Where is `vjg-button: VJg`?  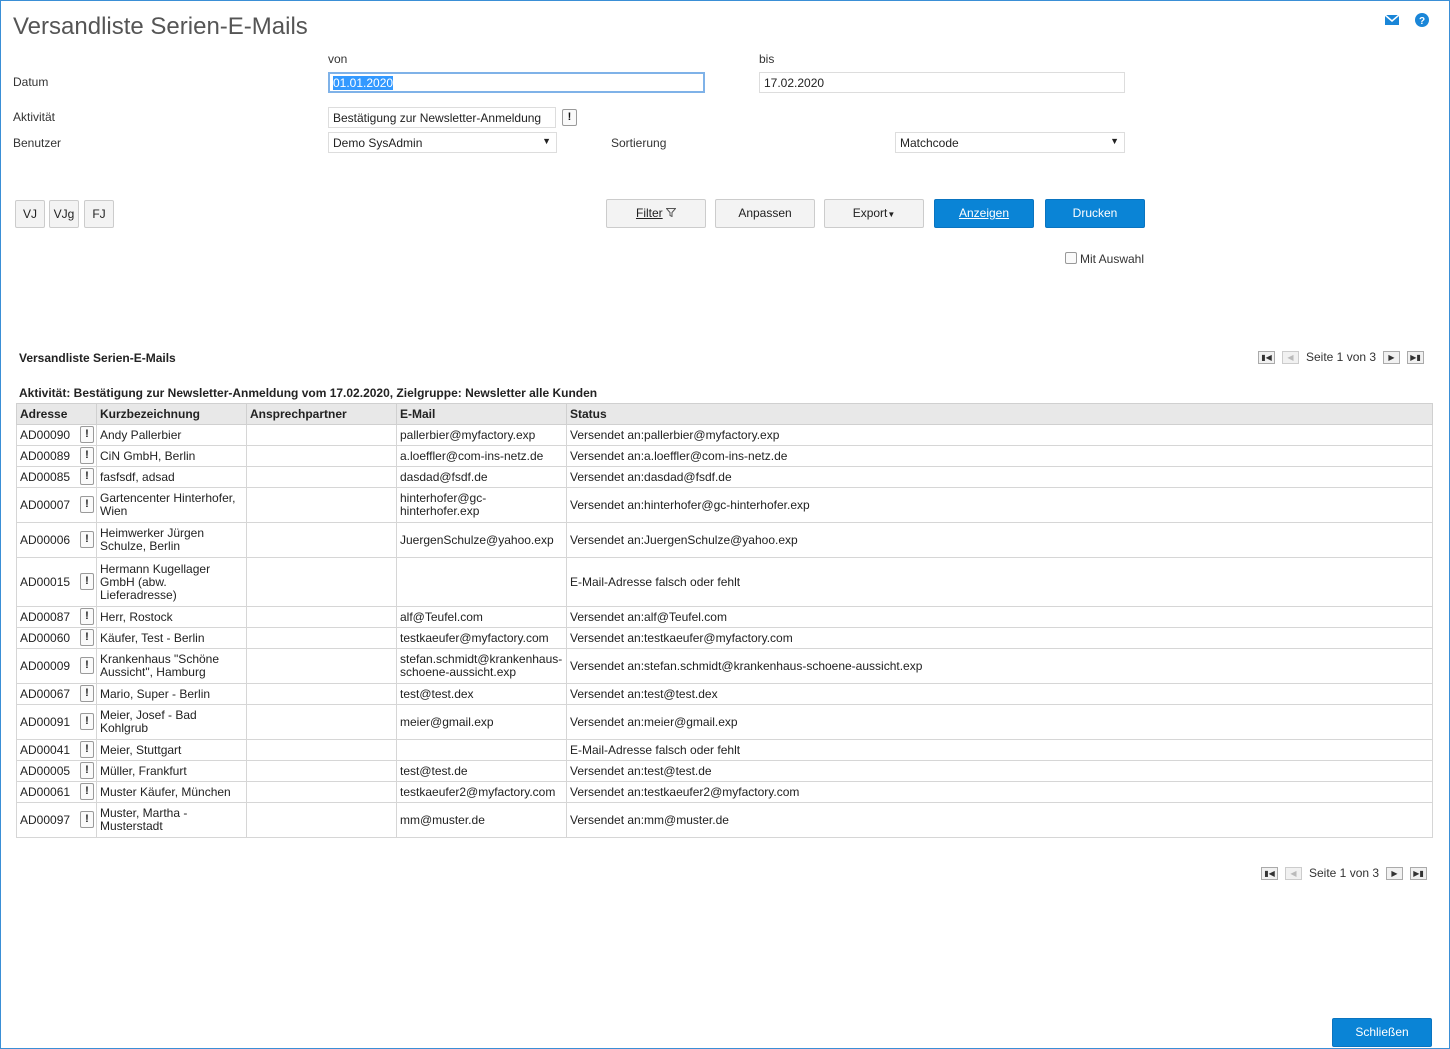
vjg-button: VJg is located at coordinates (64, 214).